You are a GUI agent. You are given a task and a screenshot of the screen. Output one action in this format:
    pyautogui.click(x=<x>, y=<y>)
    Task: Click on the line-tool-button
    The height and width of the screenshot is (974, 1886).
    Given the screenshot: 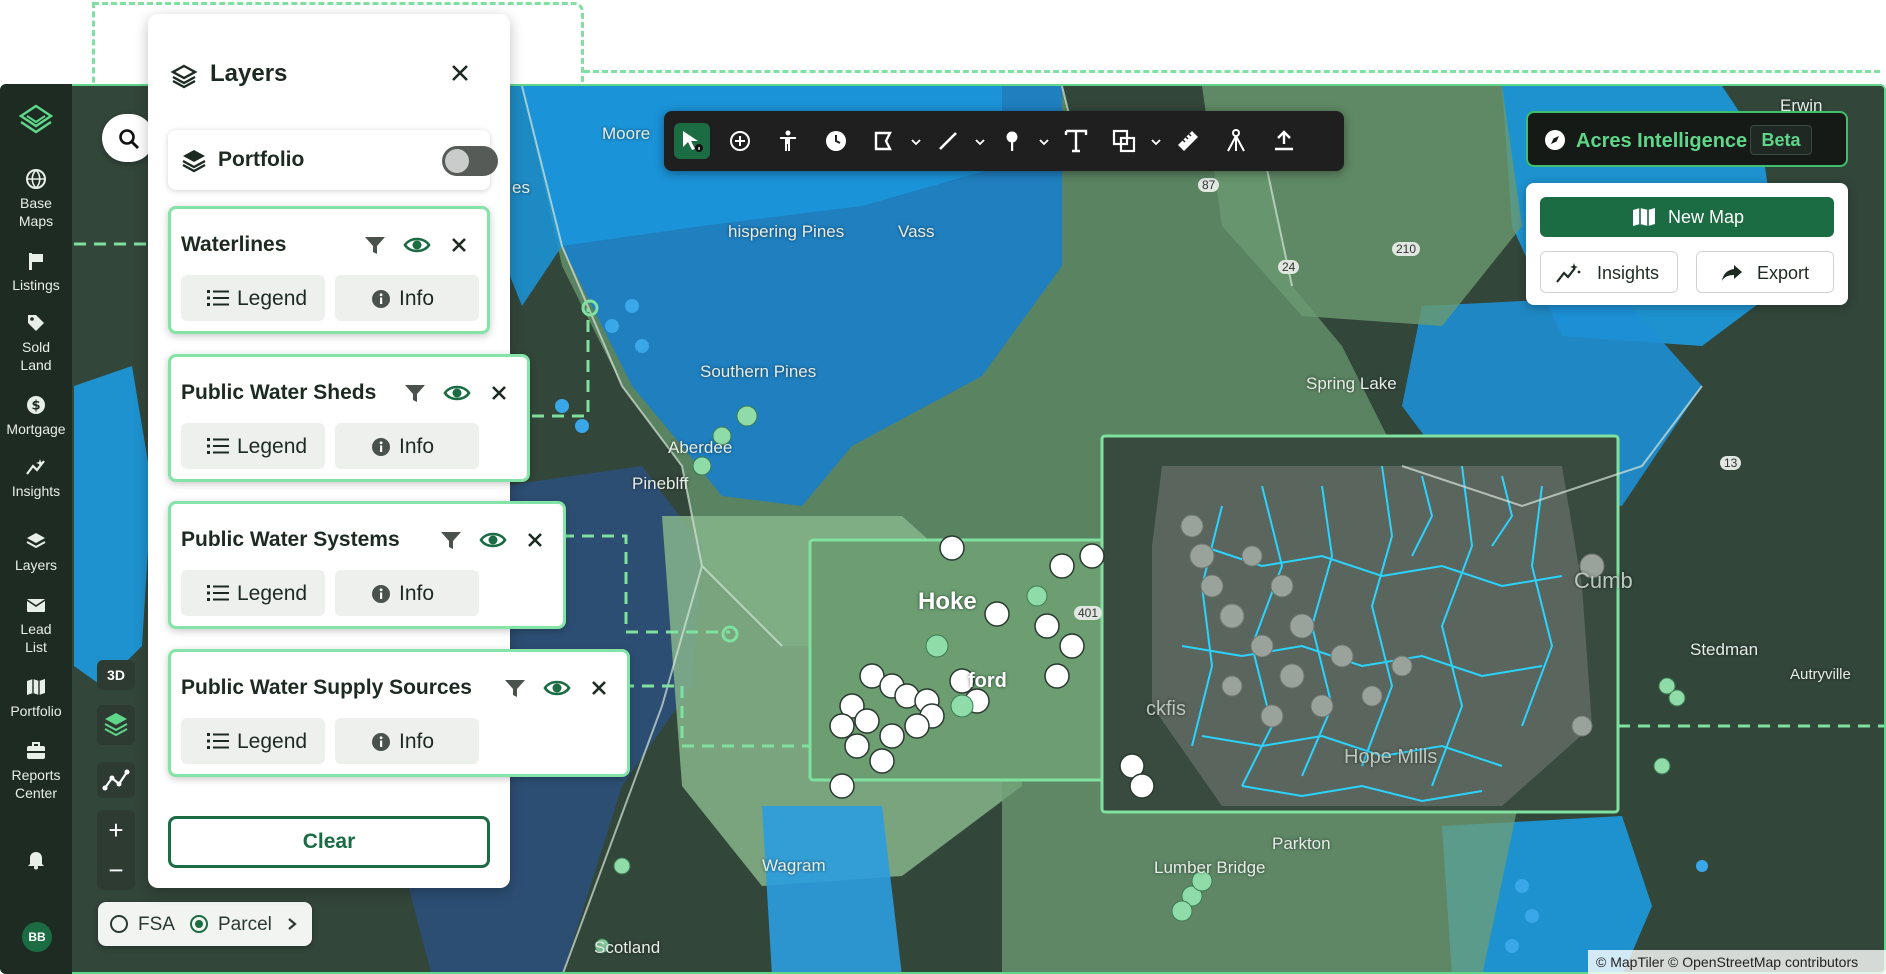 What is the action you would take?
    pyautogui.click(x=948, y=141)
    